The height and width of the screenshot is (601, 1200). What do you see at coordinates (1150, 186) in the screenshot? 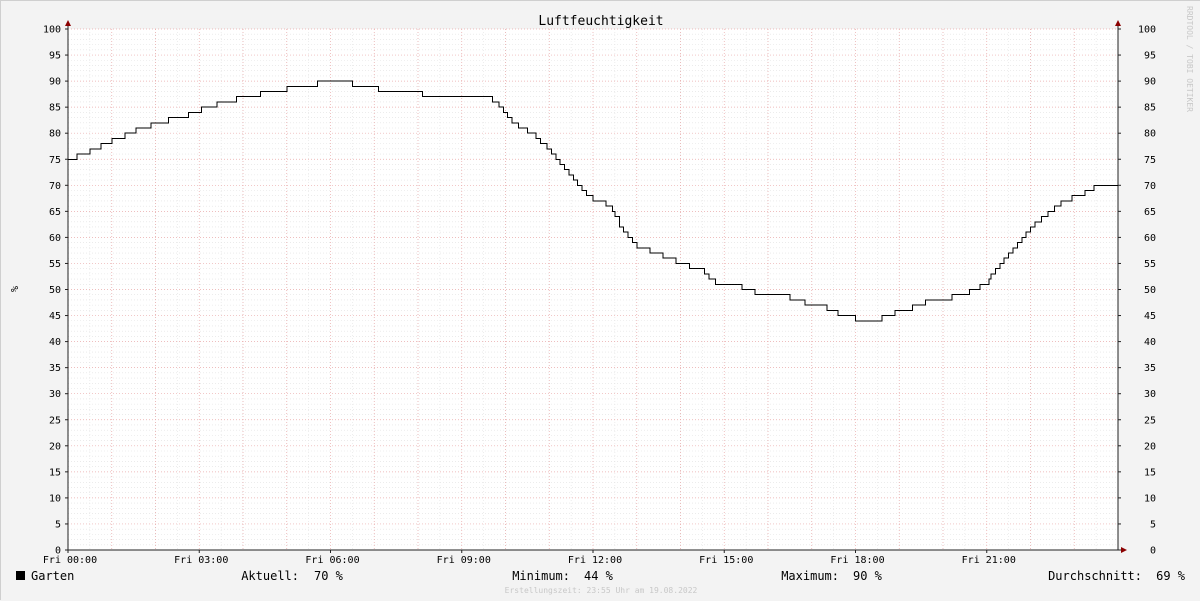
I see `y-tick-label-right: 70` at bounding box center [1150, 186].